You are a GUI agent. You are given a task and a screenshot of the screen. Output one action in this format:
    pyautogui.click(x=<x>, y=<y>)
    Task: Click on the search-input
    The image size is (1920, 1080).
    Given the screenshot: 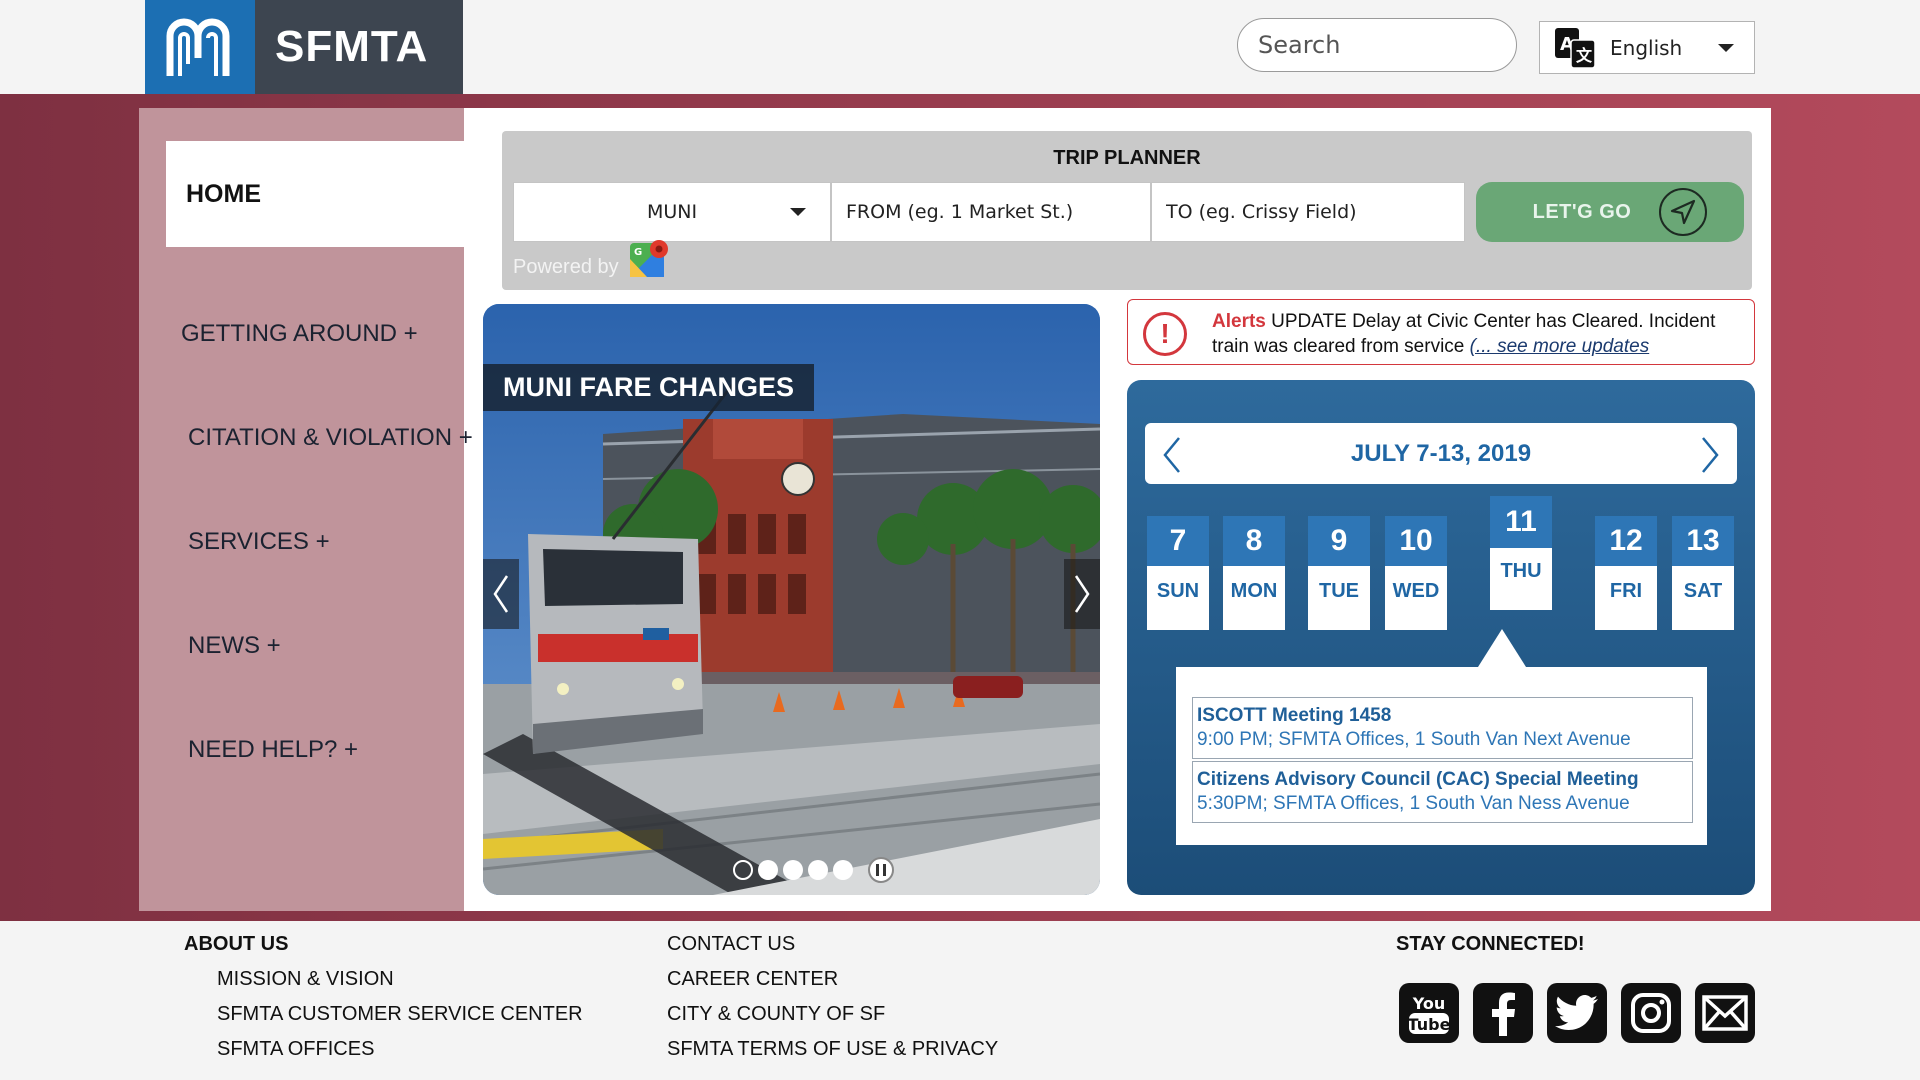 What is the action you would take?
    pyautogui.click(x=1377, y=45)
    